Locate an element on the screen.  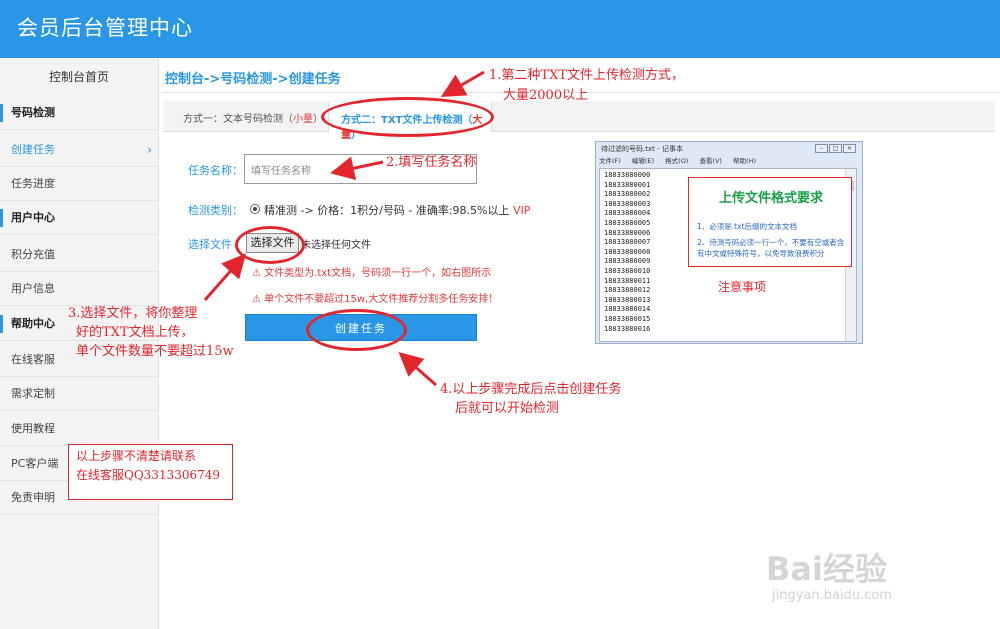
arrow-step1 is located at coordinates (462, 84).